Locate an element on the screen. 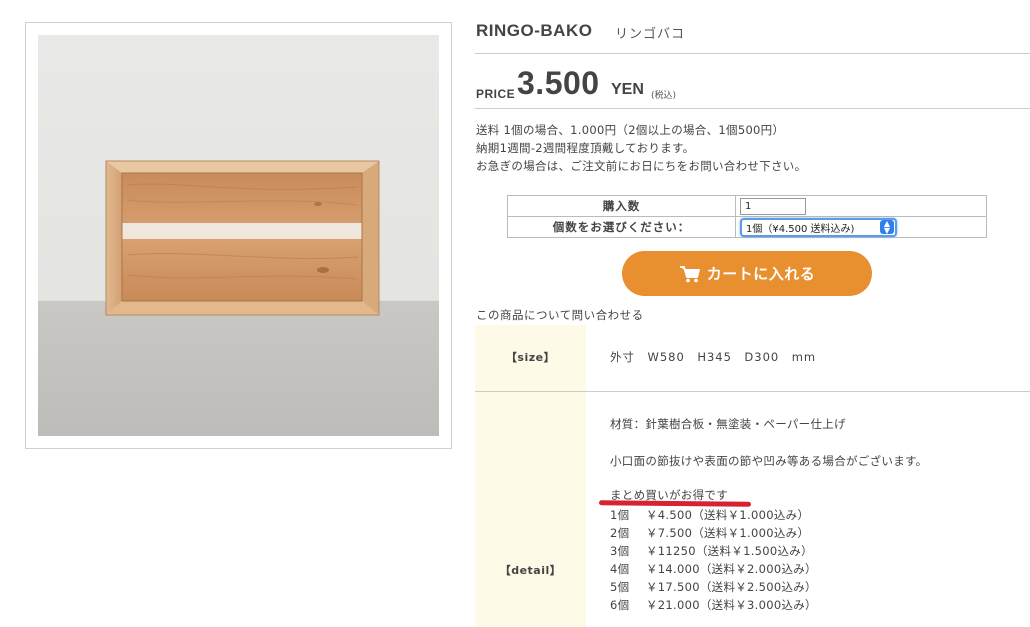 This screenshot has width=1030, height=627. wooden-crate-illustration is located at coordinates (242, 238).